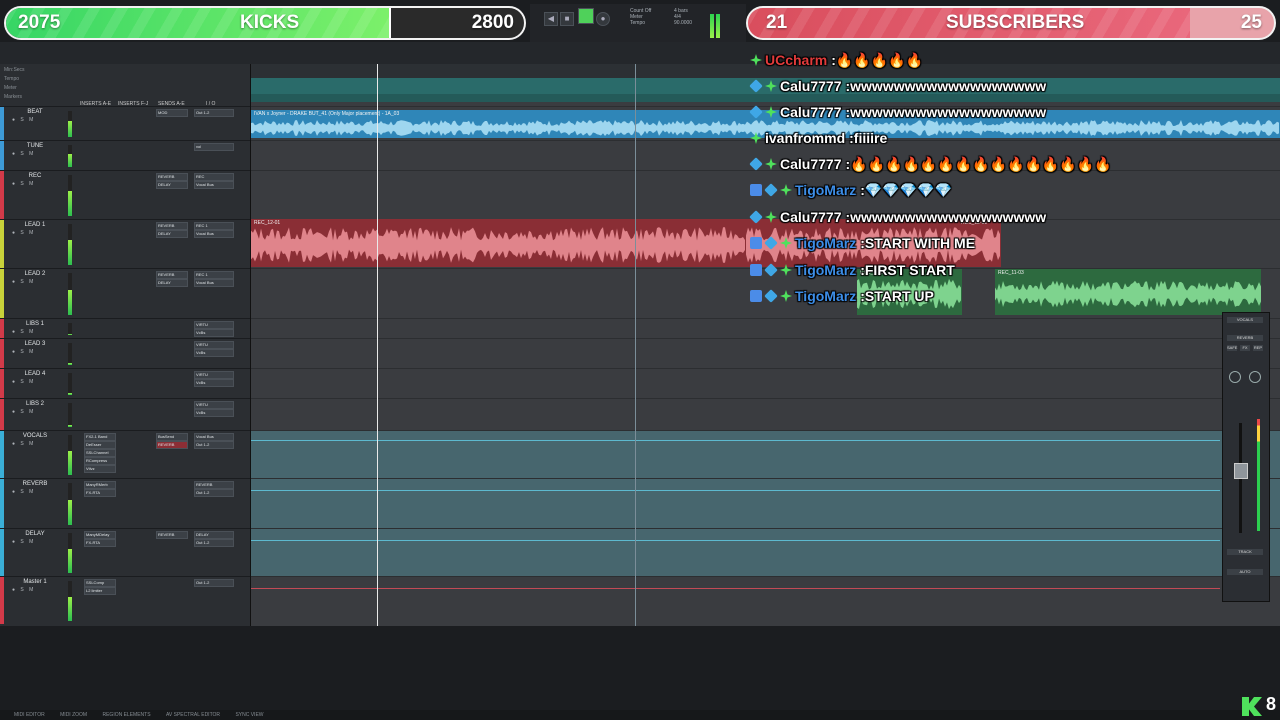  Describe the element at coordinates (35, 374) in the screenshot. I see `track-name: LEAD 4` at that location.